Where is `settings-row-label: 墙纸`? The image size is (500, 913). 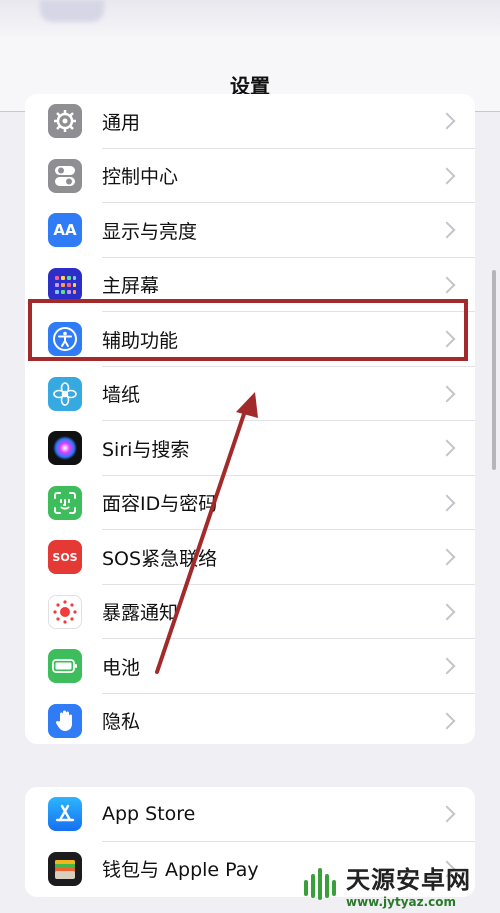 settings-row-label: 墙纸 is located at coordinates (121, 395).